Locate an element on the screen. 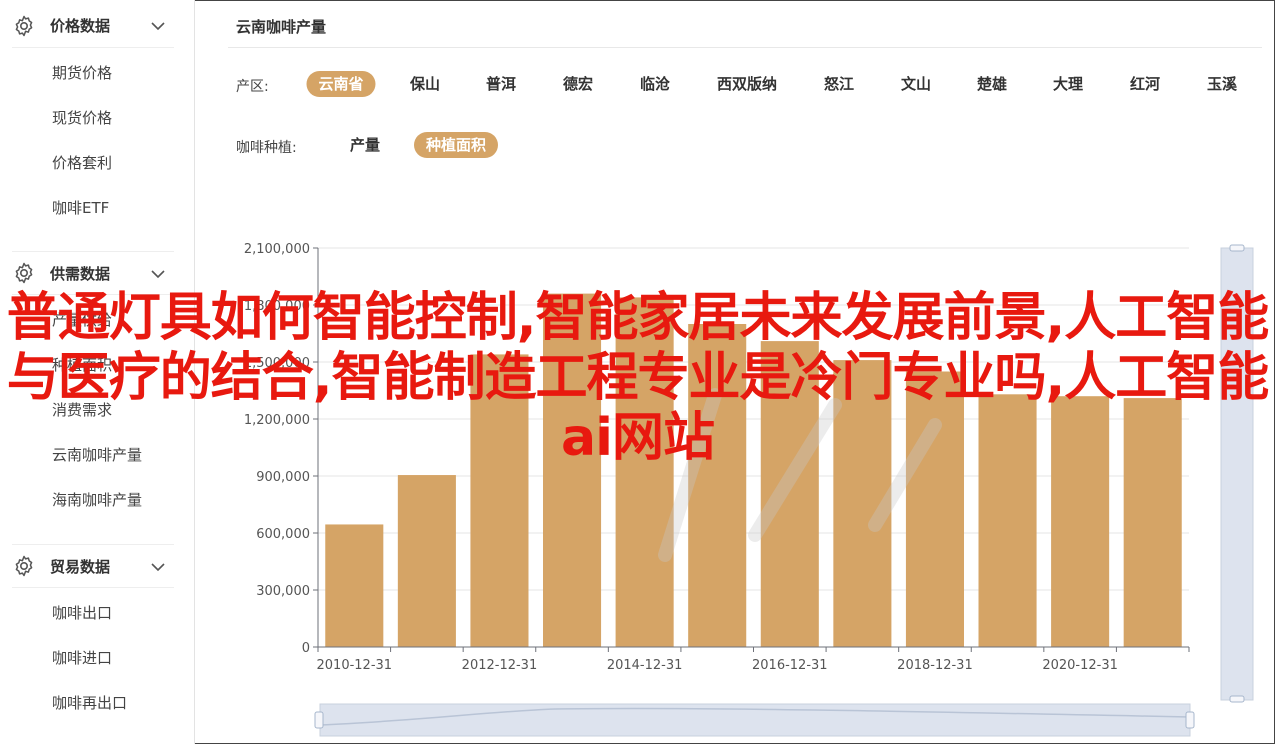 The width and height of the screenshot is (1275, 744). y-tick-label: 600,000 is located at coordinates (283, 534).